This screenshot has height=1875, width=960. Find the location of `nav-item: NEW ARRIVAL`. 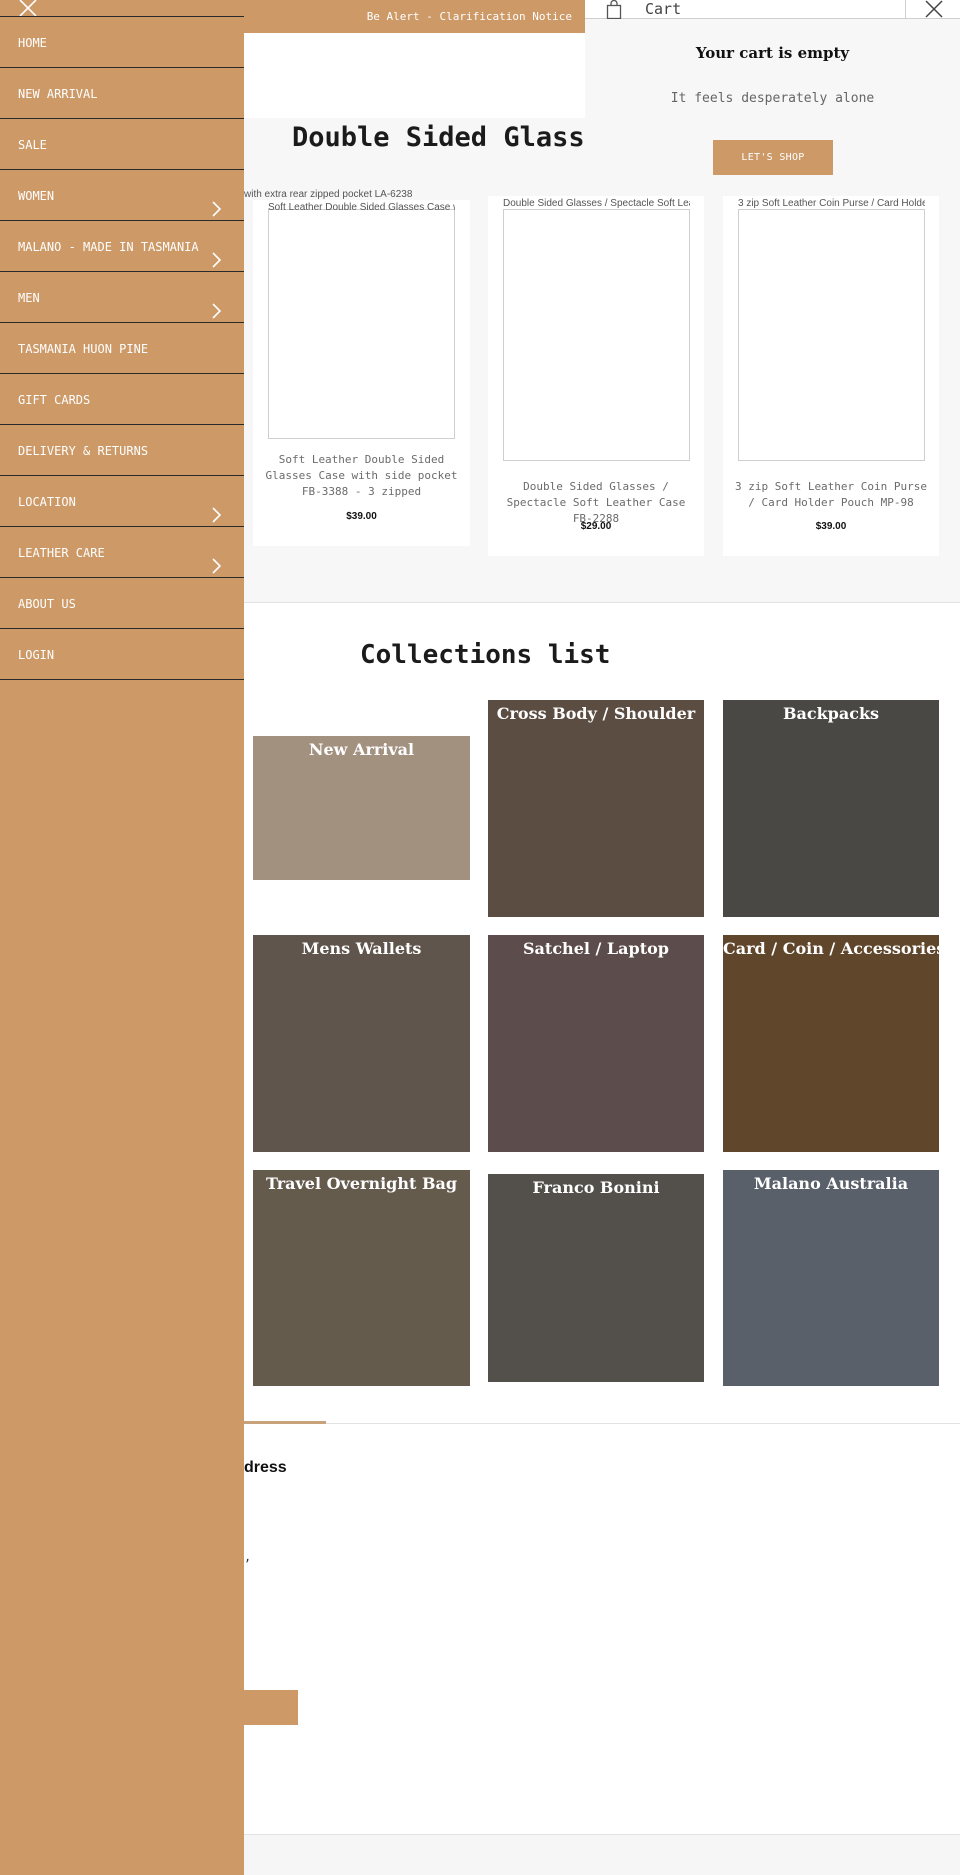

nav-item: NEW ARRIVAL is located at coordinates (122, 93).